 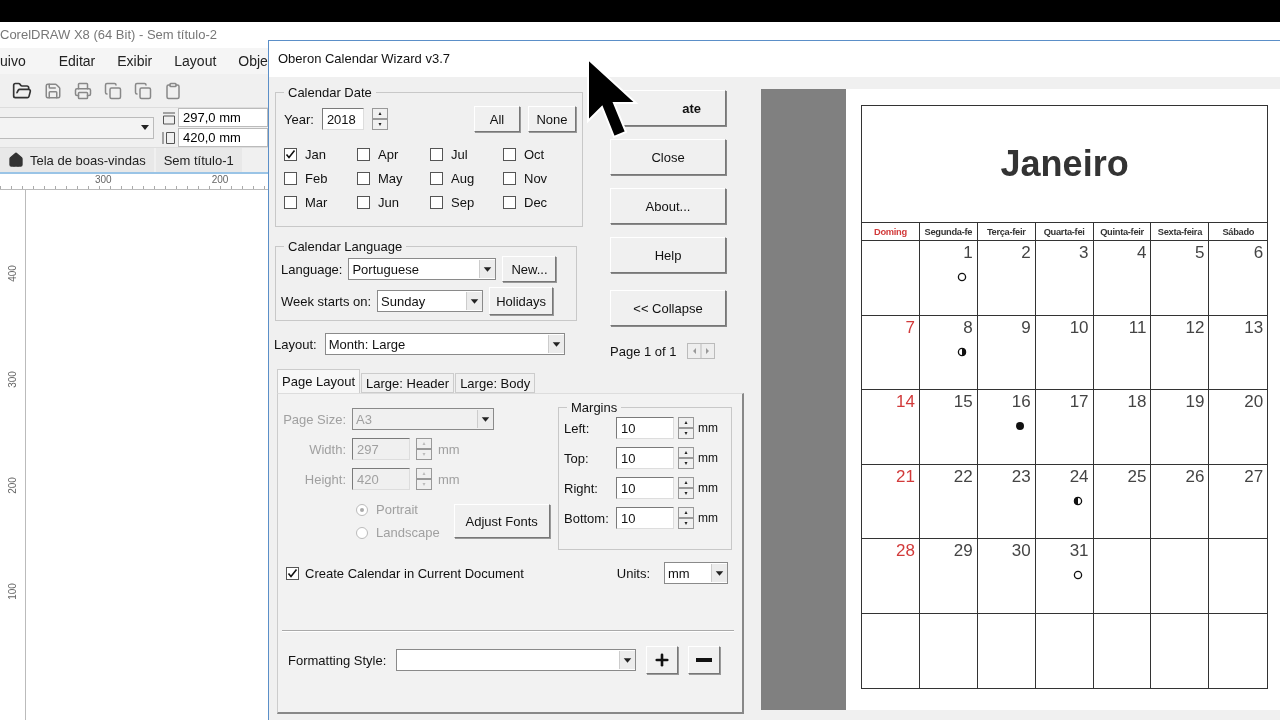 What do you see at coordinates (552, 119) in the screenshot?
I see `none-button: None` at bounding box center [552, 119].